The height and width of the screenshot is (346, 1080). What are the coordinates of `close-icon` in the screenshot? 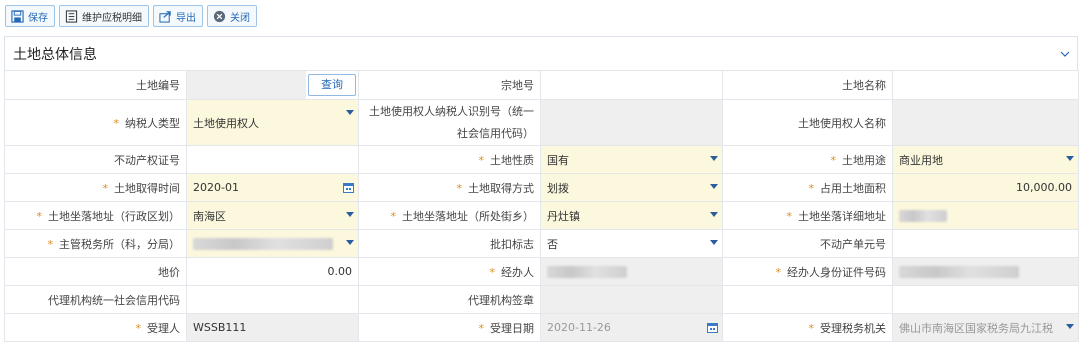 It's located at (219, 16).